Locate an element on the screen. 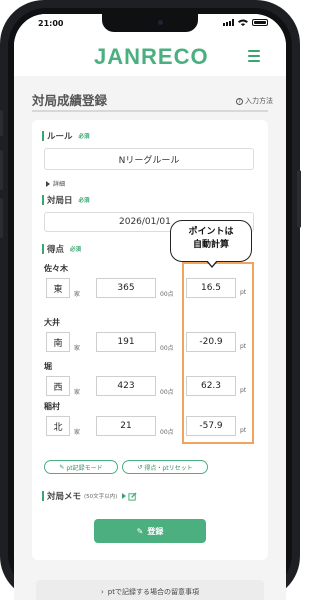 The height and width of the screenshot is (600, 320). rule-label: ルール 必須 is located at coordinates (66, 136).